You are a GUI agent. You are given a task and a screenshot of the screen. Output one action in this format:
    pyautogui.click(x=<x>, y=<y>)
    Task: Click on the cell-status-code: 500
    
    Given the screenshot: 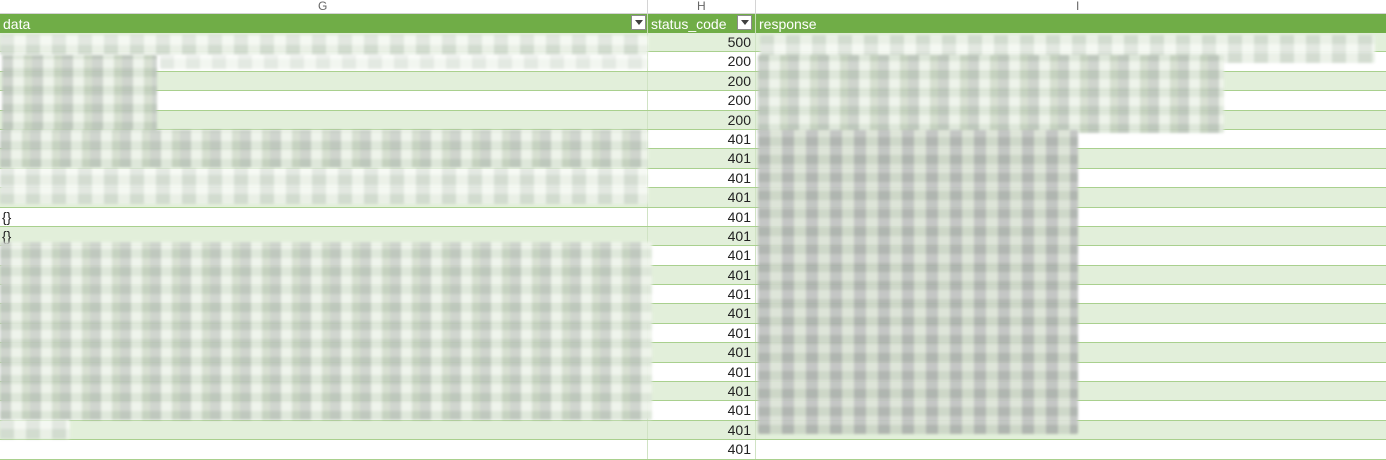 What is the action you would take?
    pyautogui.click(x=701, y=42)
    